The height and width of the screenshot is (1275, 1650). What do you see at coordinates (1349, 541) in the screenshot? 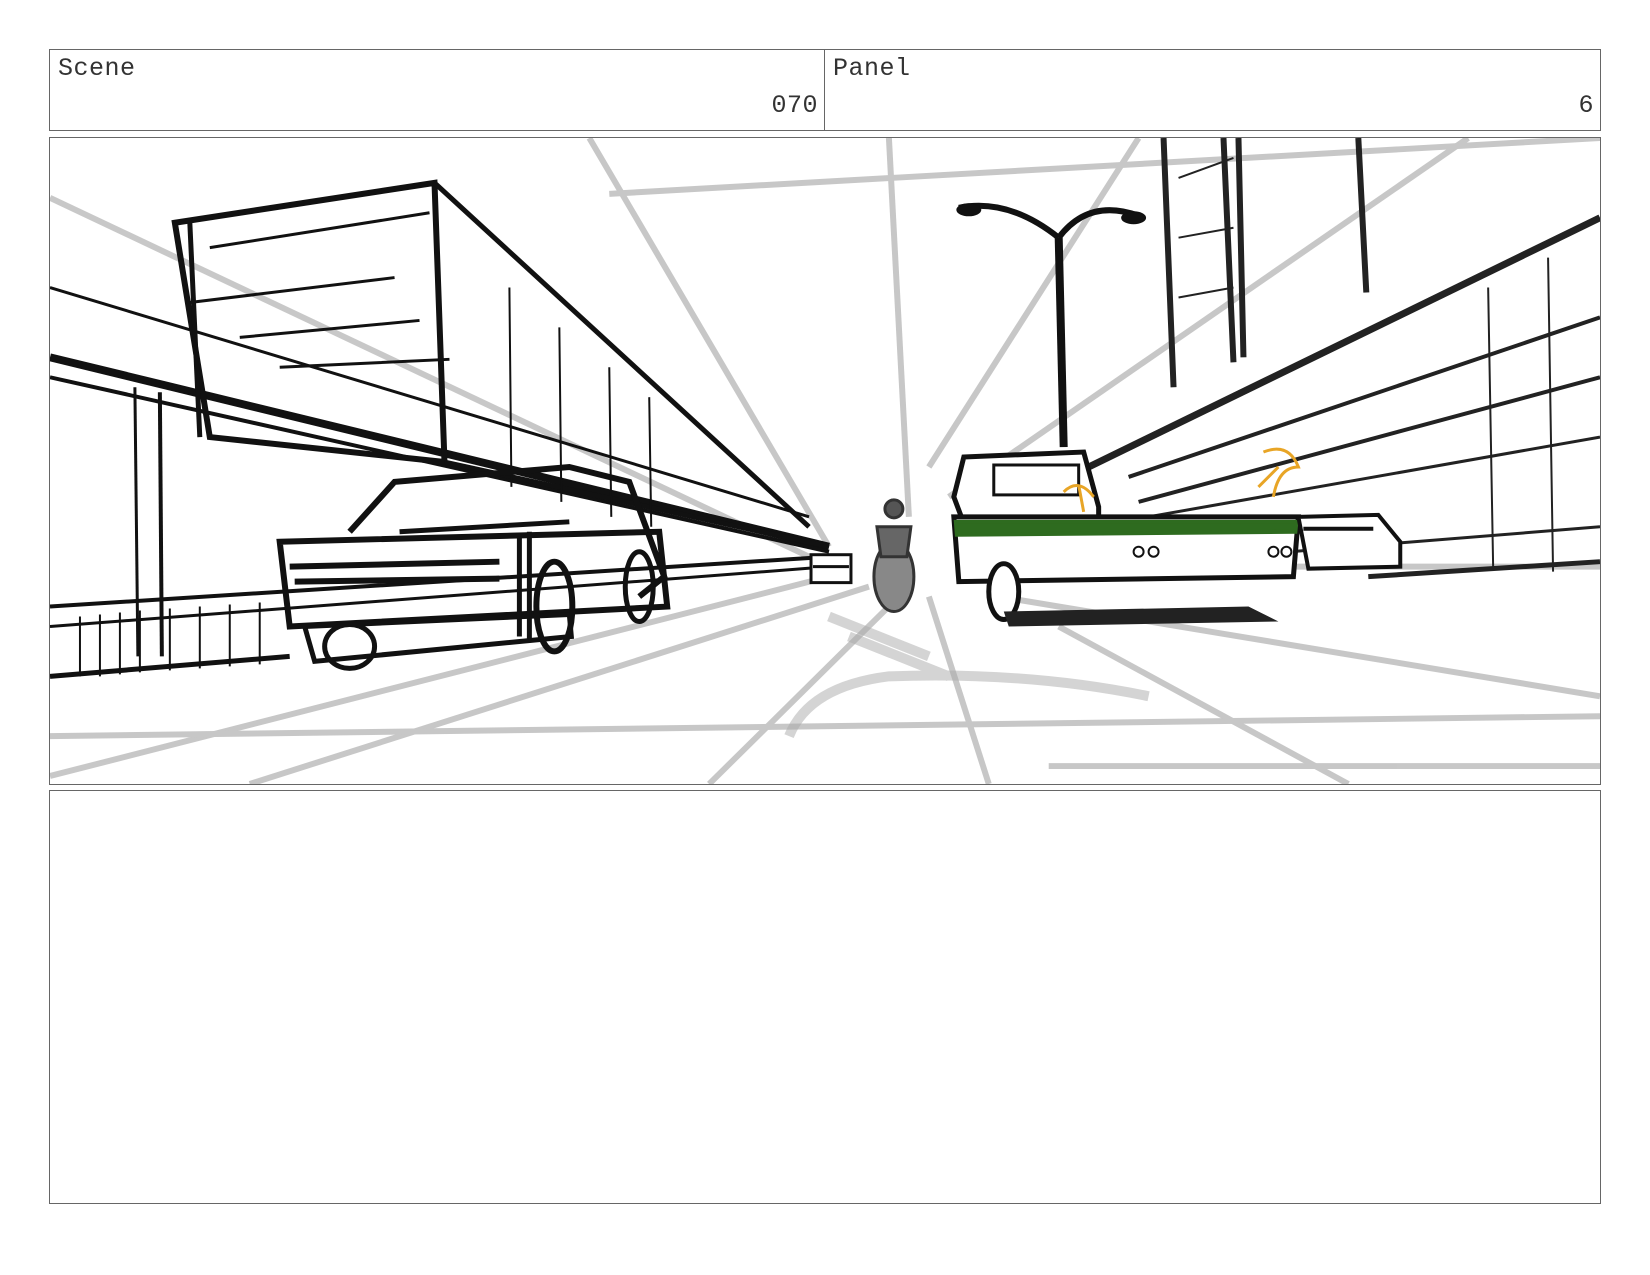
I see `right-car` at bounding box center [1349, 541].